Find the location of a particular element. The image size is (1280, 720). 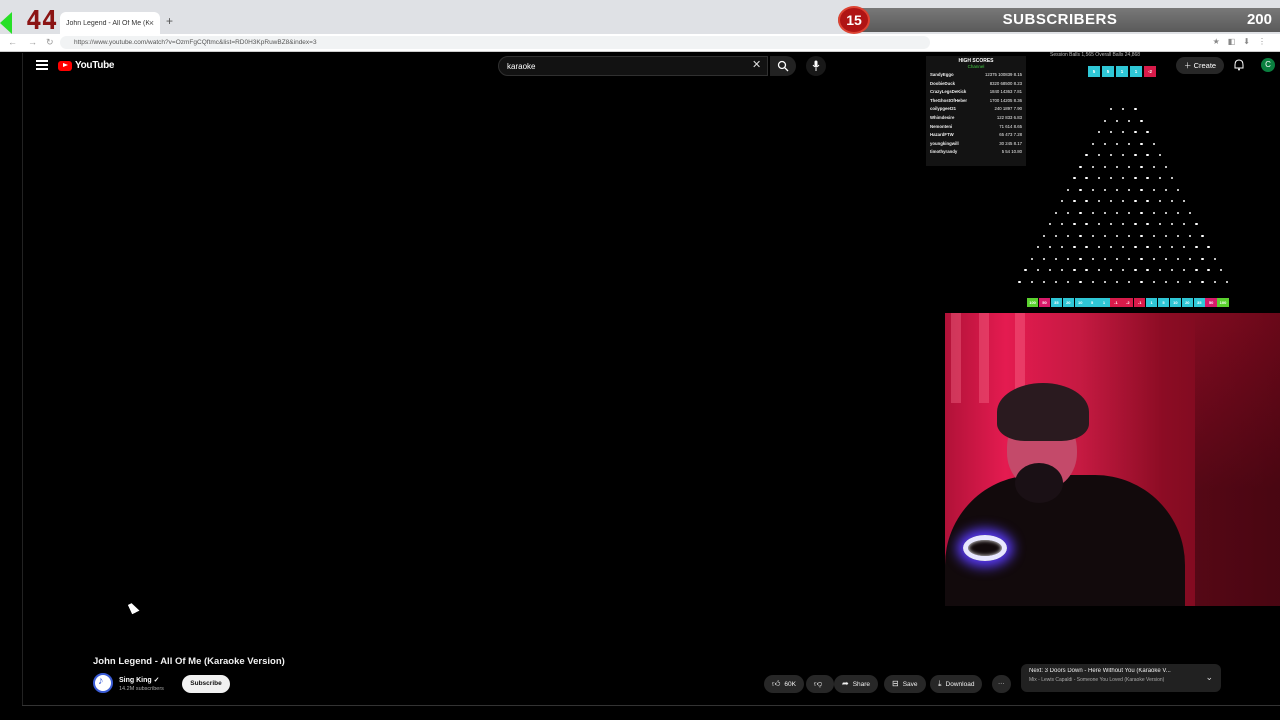

session-balls-info: Session Balls 1,565 Overall Balls 24,868 is located at coordinates (1095, 55).